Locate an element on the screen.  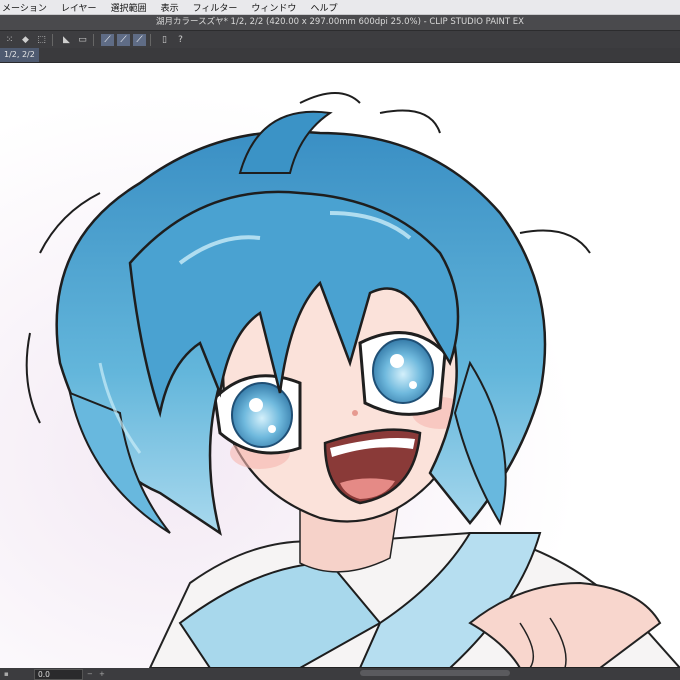
menu-bar: メーション レイヤー 選択範囲 表示 フィルター ウィンドウ ヘルプ is located at coordinates (340, 7).